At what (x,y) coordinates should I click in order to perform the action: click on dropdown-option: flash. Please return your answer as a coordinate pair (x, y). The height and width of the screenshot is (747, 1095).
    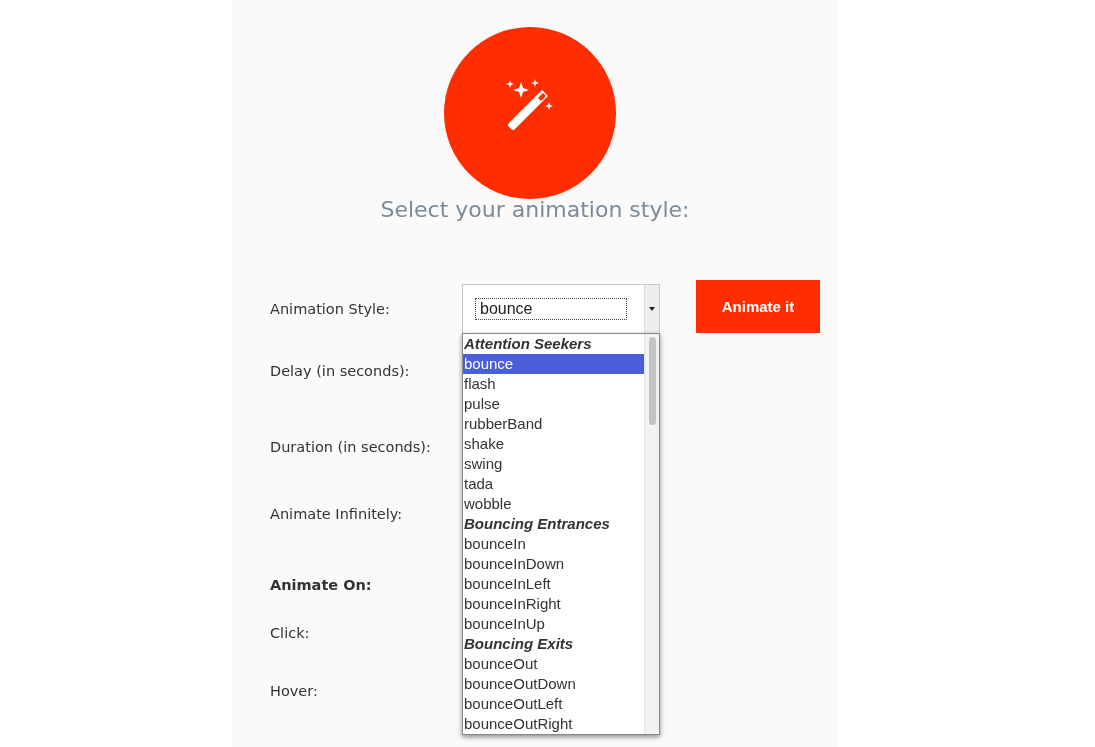
    Looking at the image, I should click on (553, 384).